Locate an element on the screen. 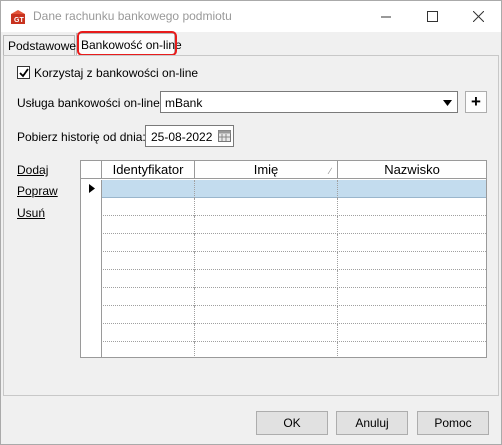 The width and height of the screenshot is (502, 445). minimize-button is located at coordinates (386, 16).